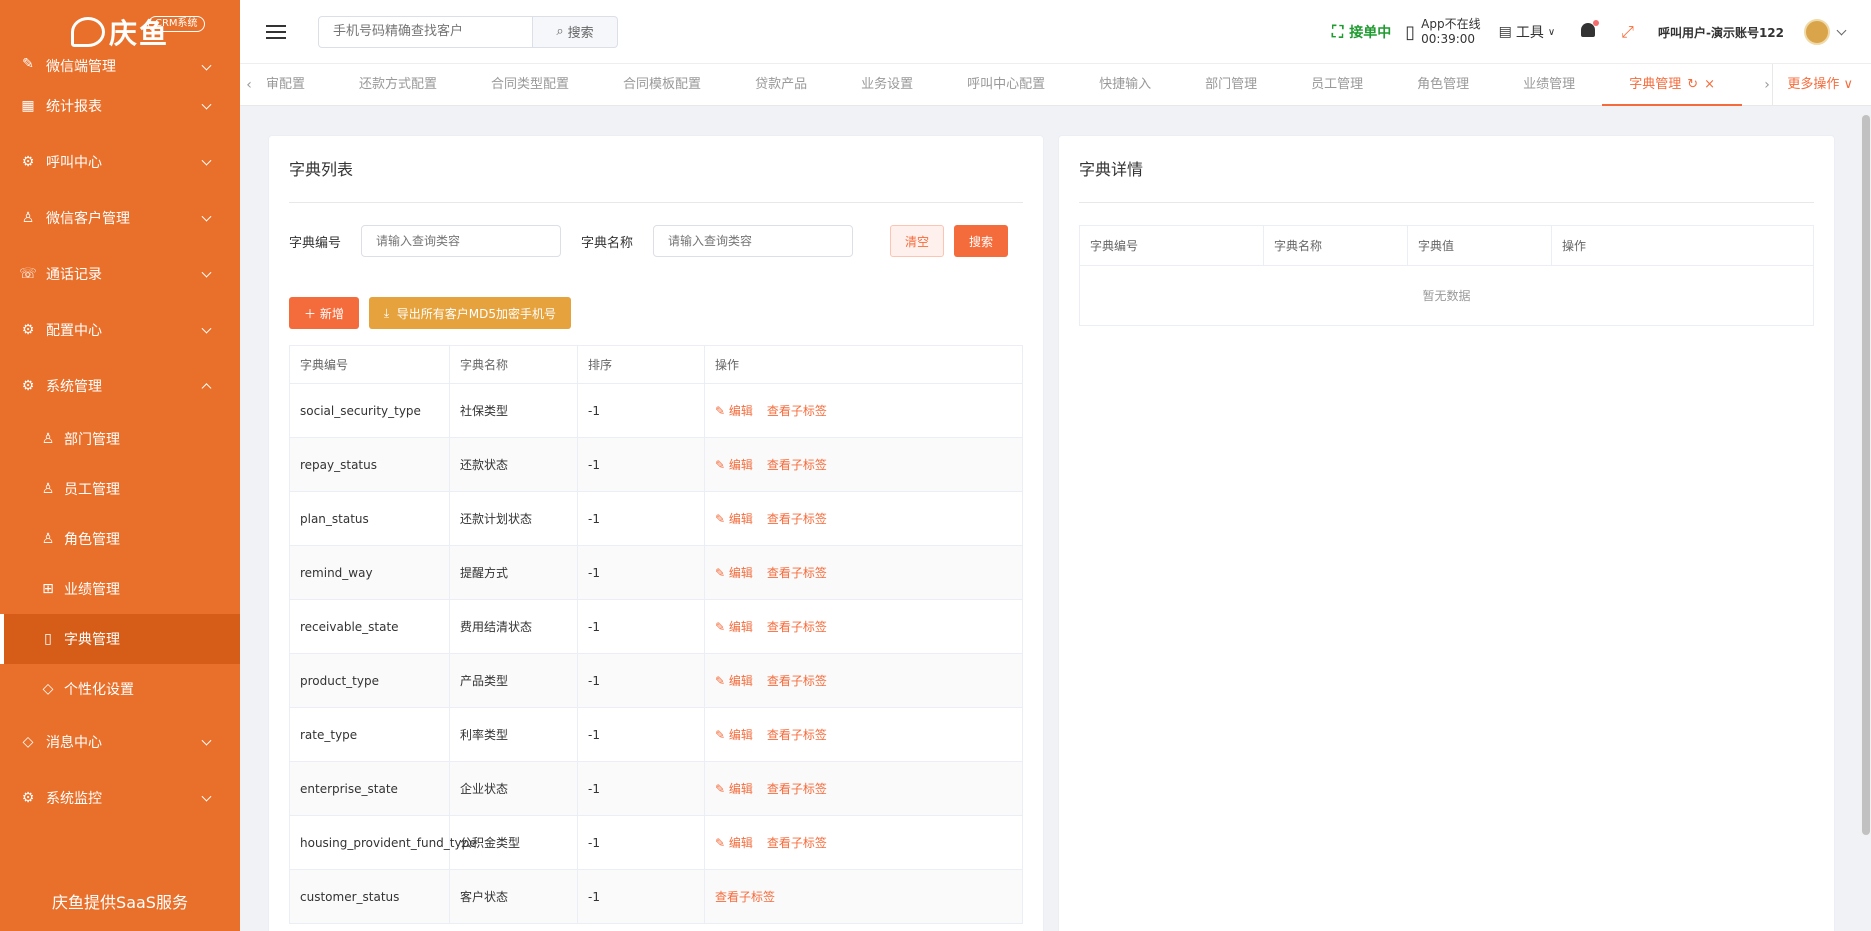 This screenshot has height=931, width=1871. What do you see at coordinates (88, 219) in the screenshot?
I see `sidebar-item-label: 微信客户管理` at bounding box center [88, 219].